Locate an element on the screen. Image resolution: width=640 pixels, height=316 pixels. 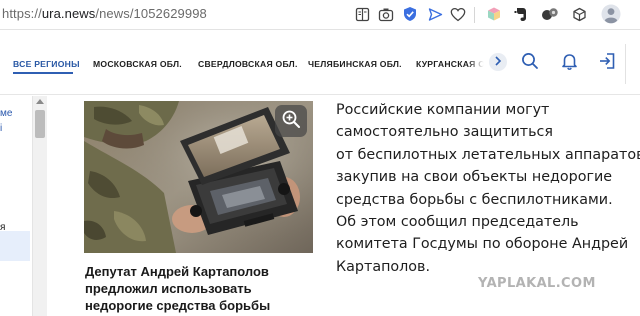
nav-scroll-right-button is located at coordinates (498, 62).